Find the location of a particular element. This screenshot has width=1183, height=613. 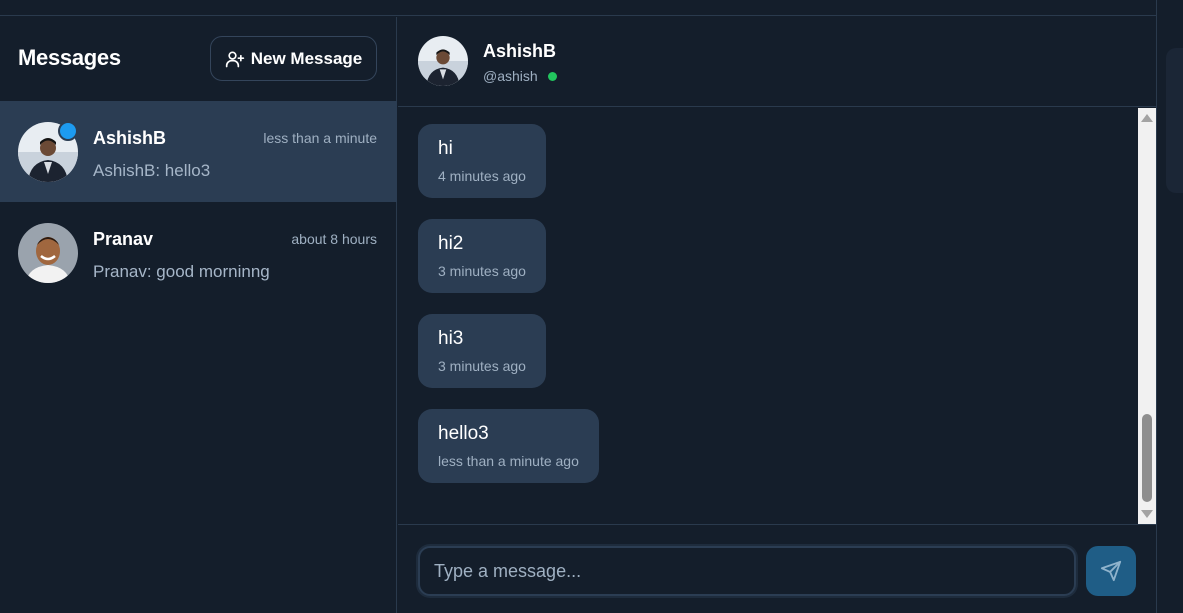

message-time: less than a minute ago is located at coordinates (508, 461).